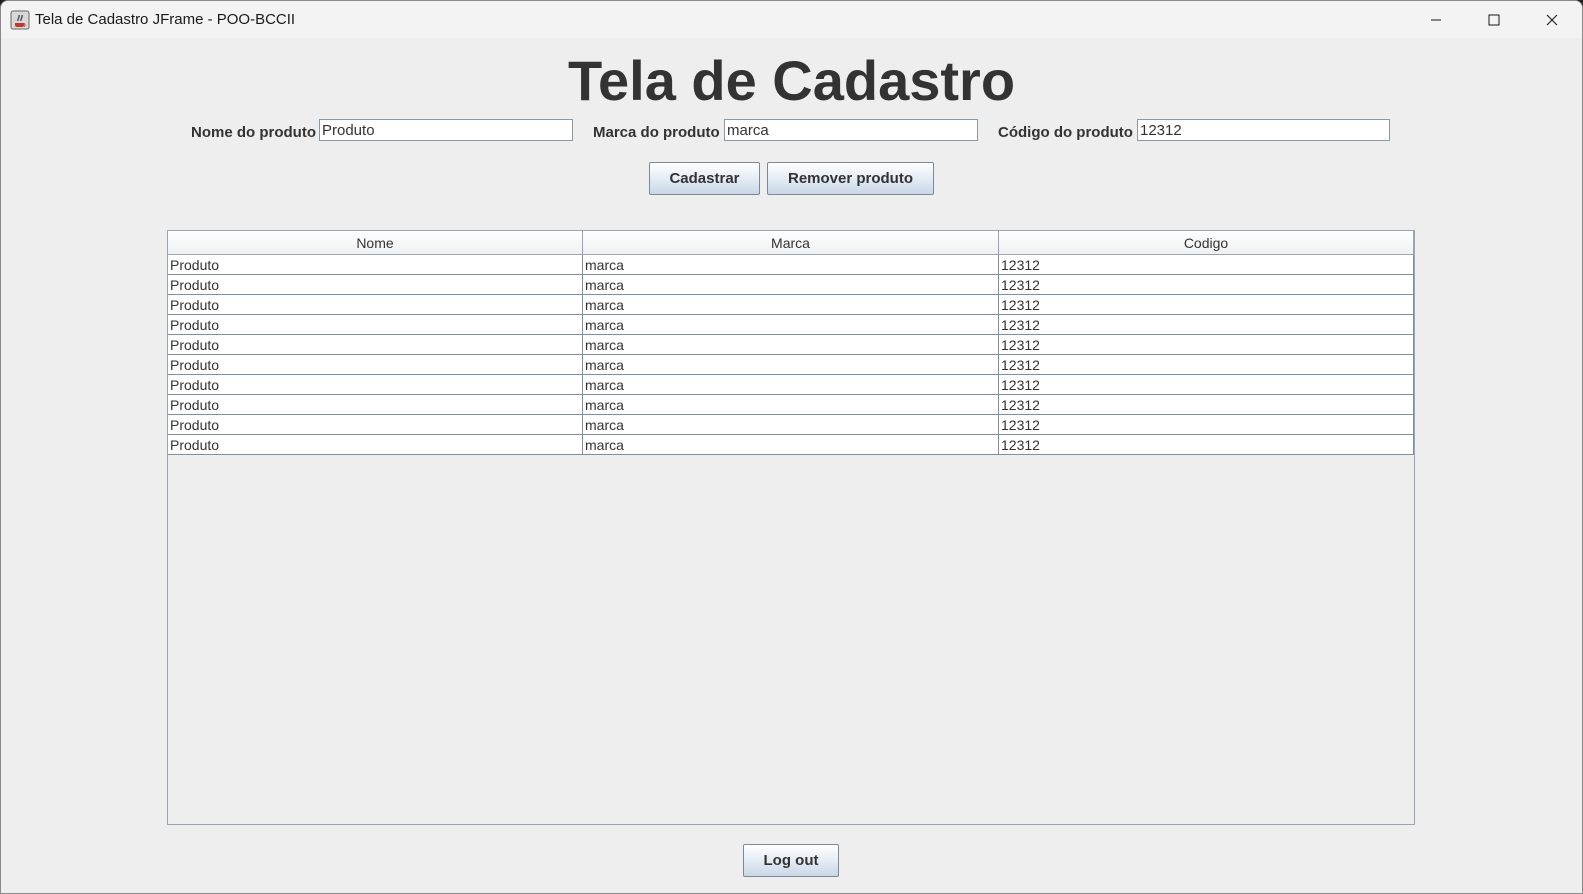  I want to click on table-header: Nome Marca Codigo, so click(791, 243).